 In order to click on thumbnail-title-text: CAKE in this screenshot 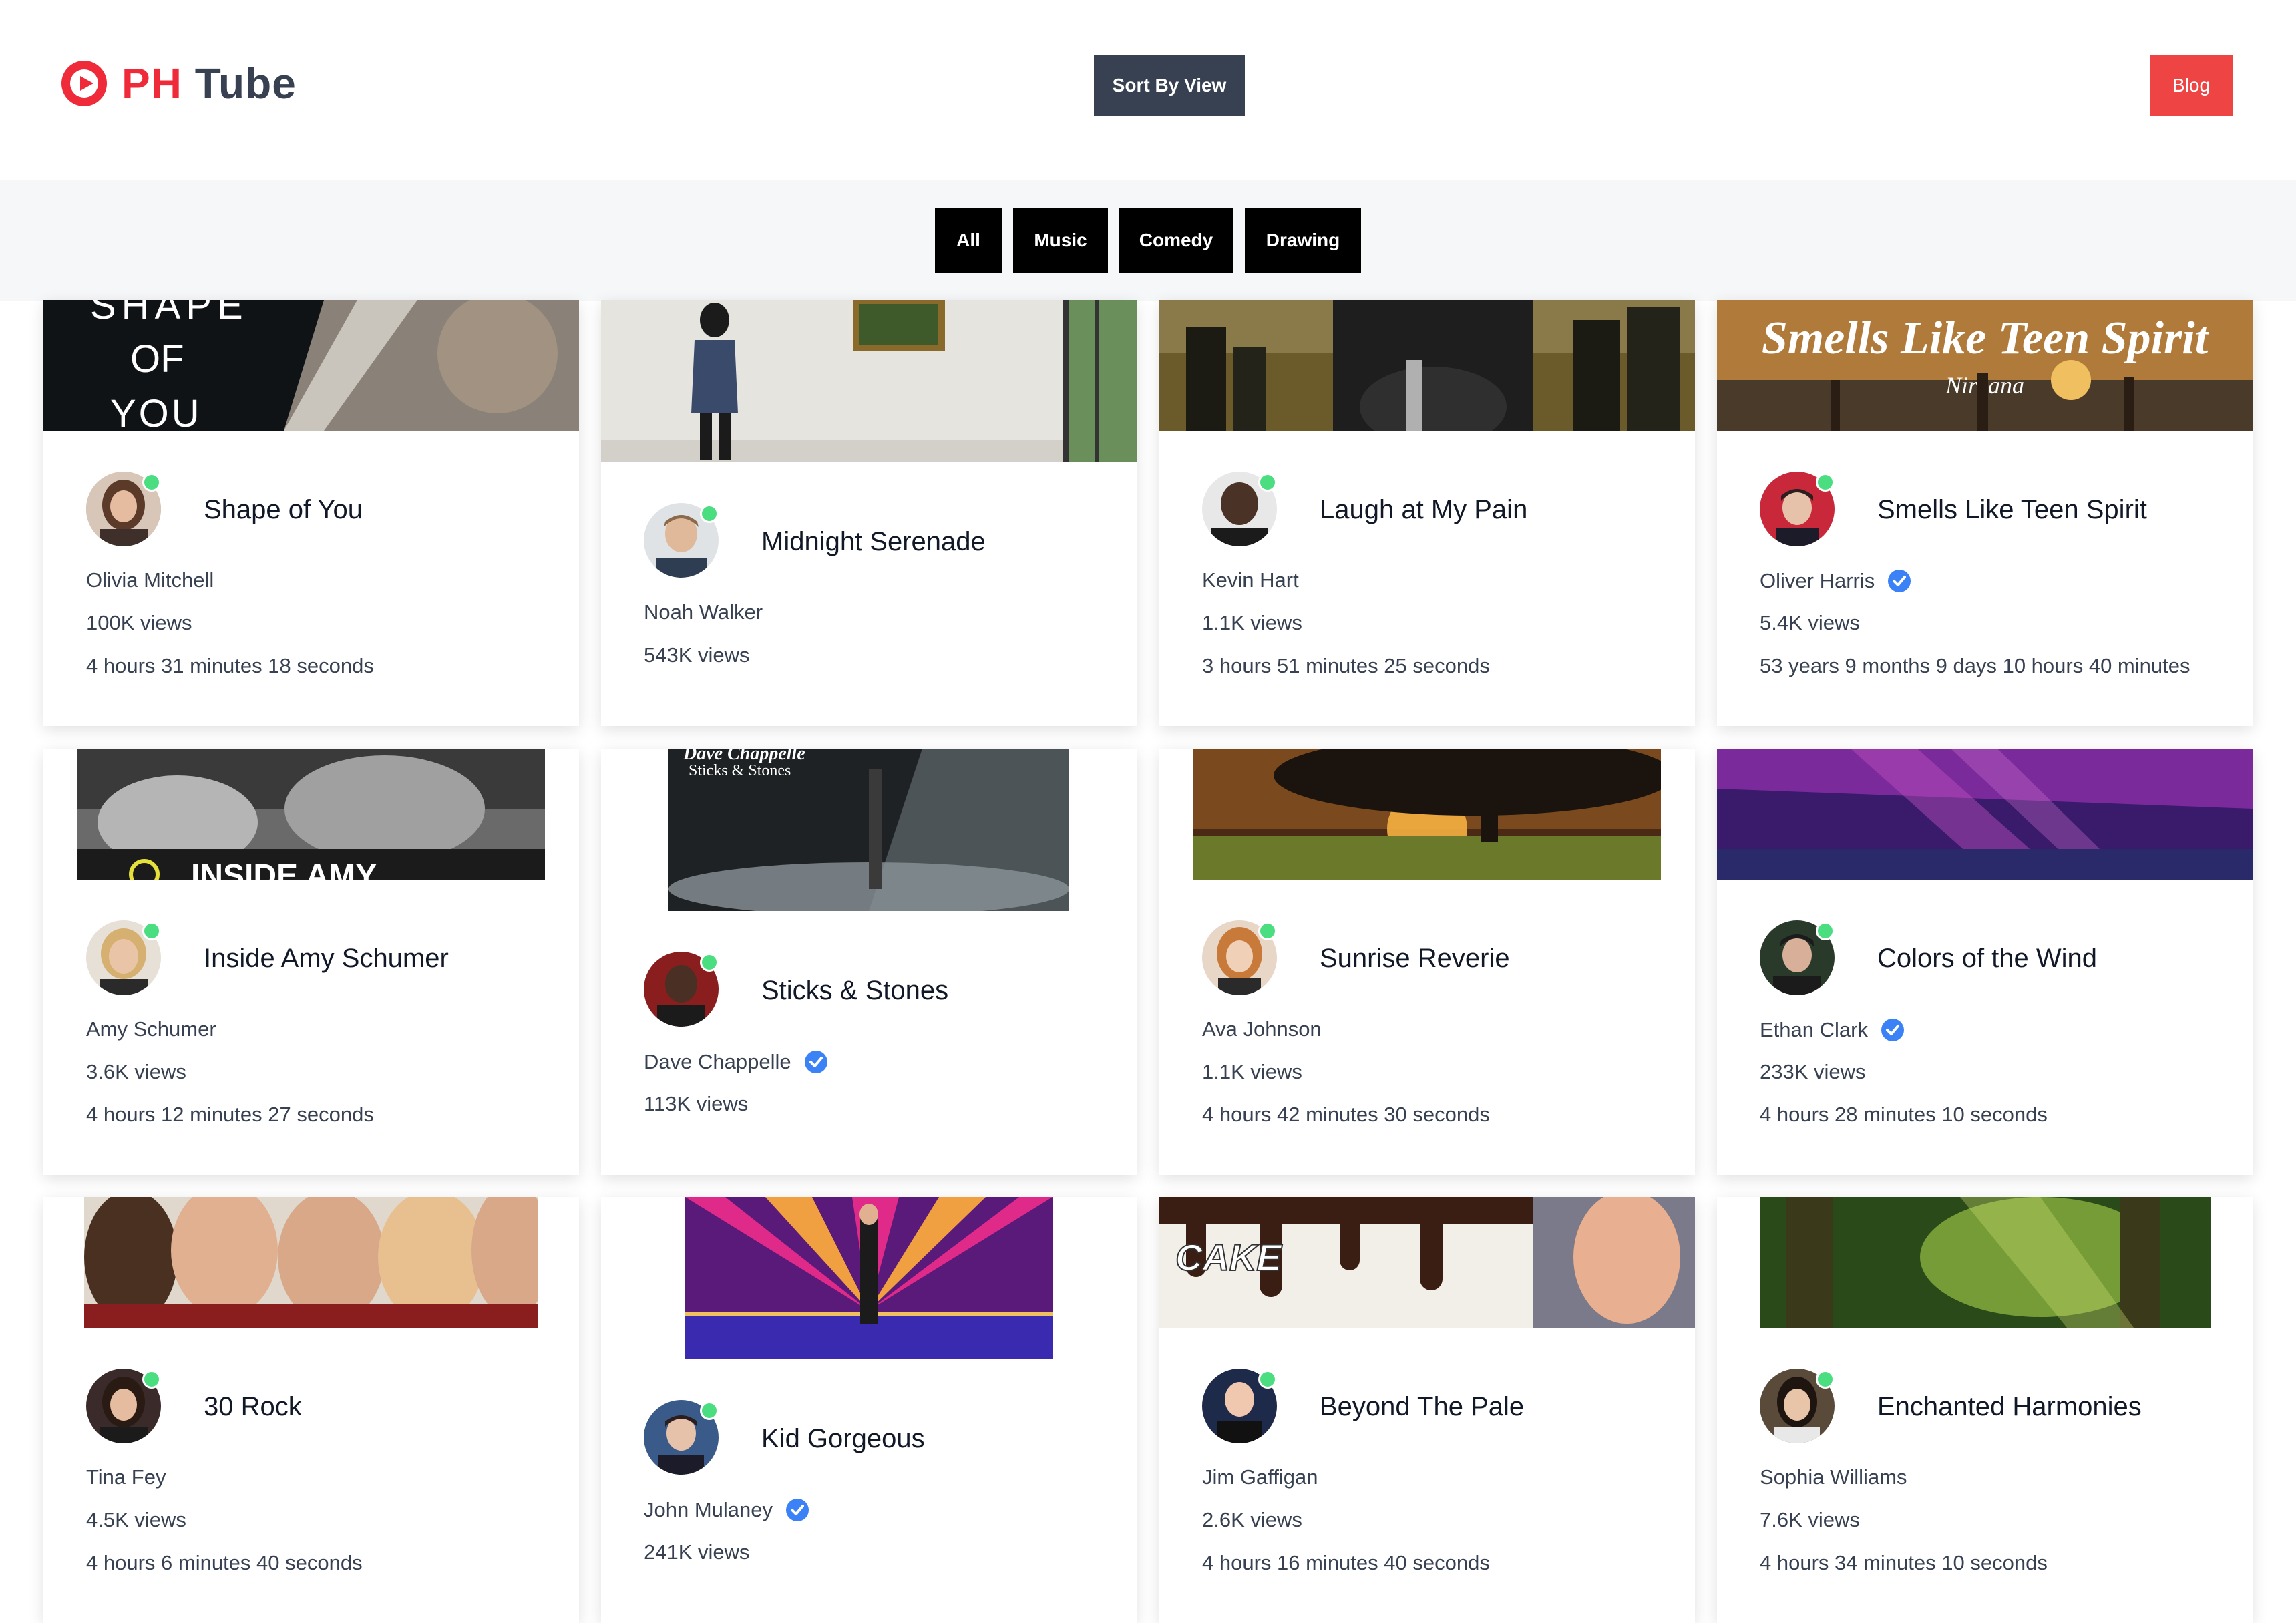, I will do `click(1228, 1257)`.